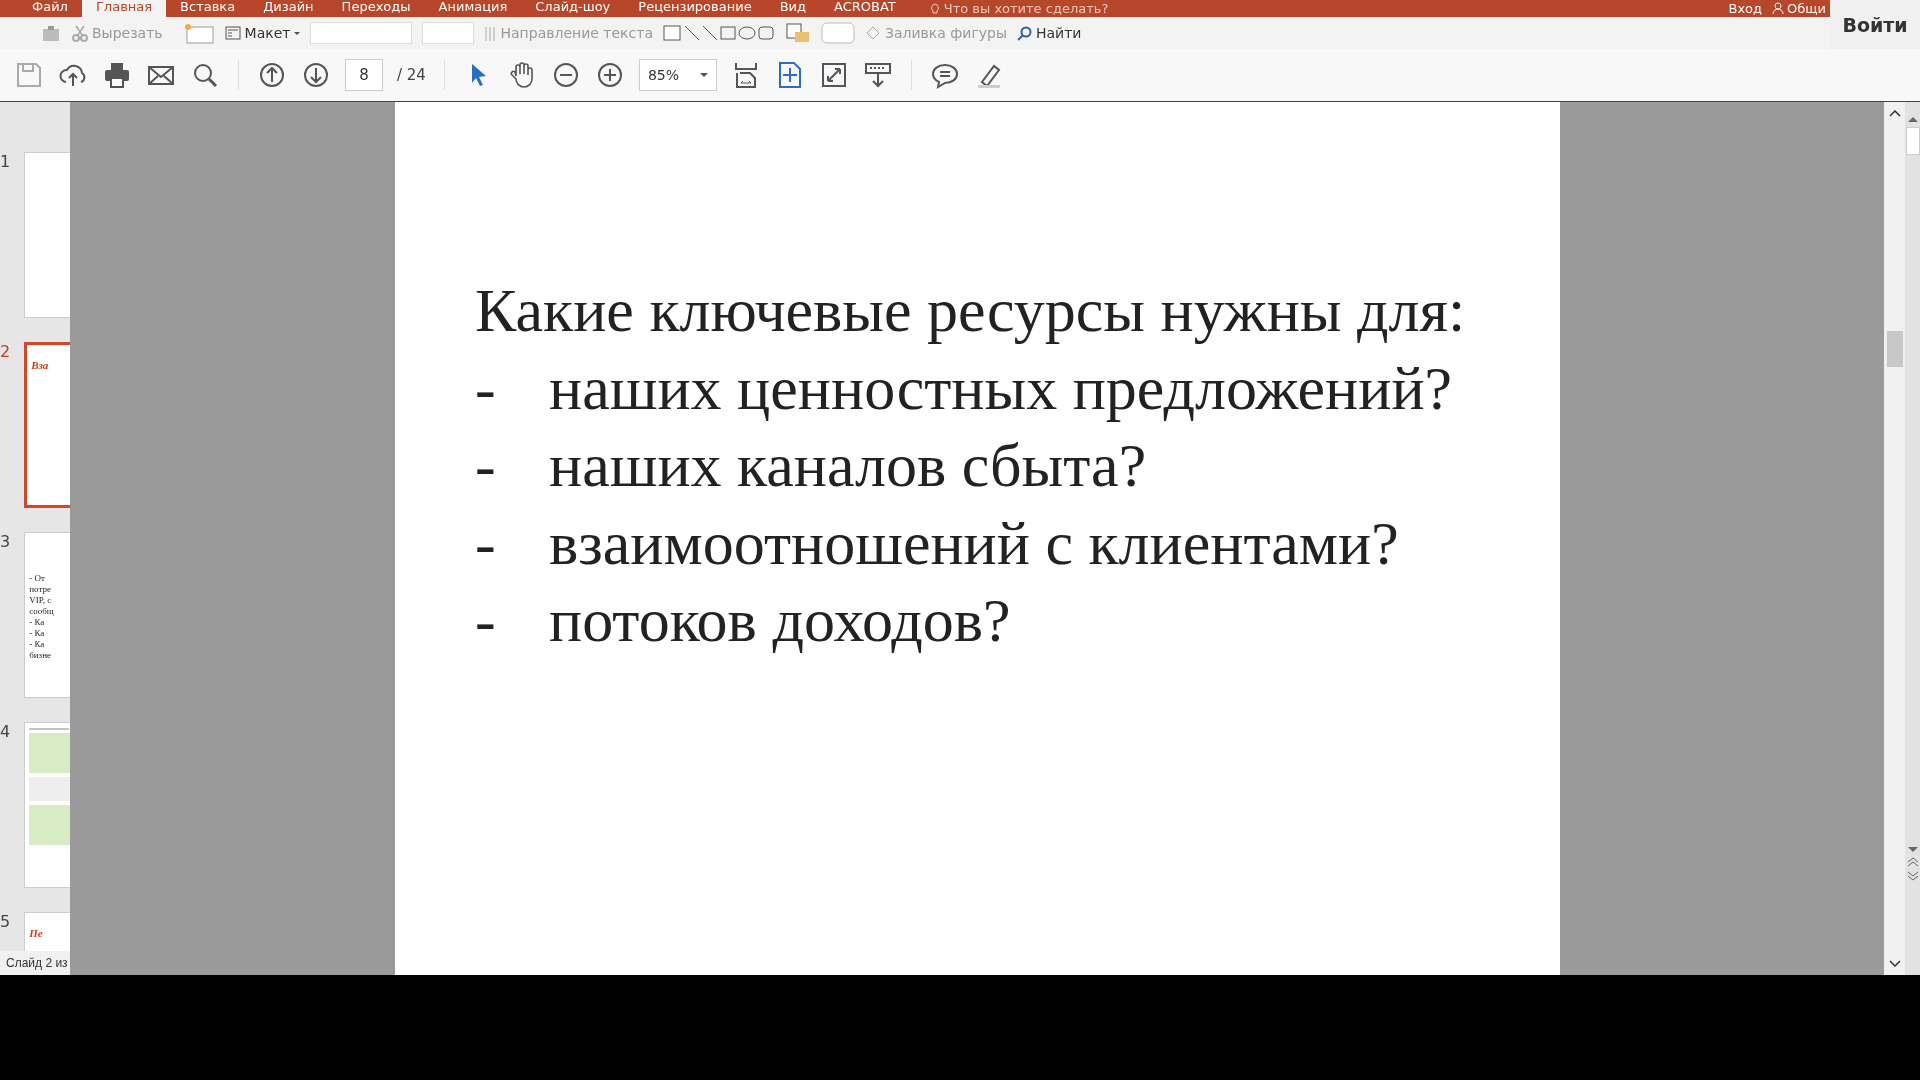 The height and width of the screenshot is (1080, 1920). What do you see at coordinates (5, 351) in the screenshot?
I see `slide-number: 2` at bounding box center [5, 351].